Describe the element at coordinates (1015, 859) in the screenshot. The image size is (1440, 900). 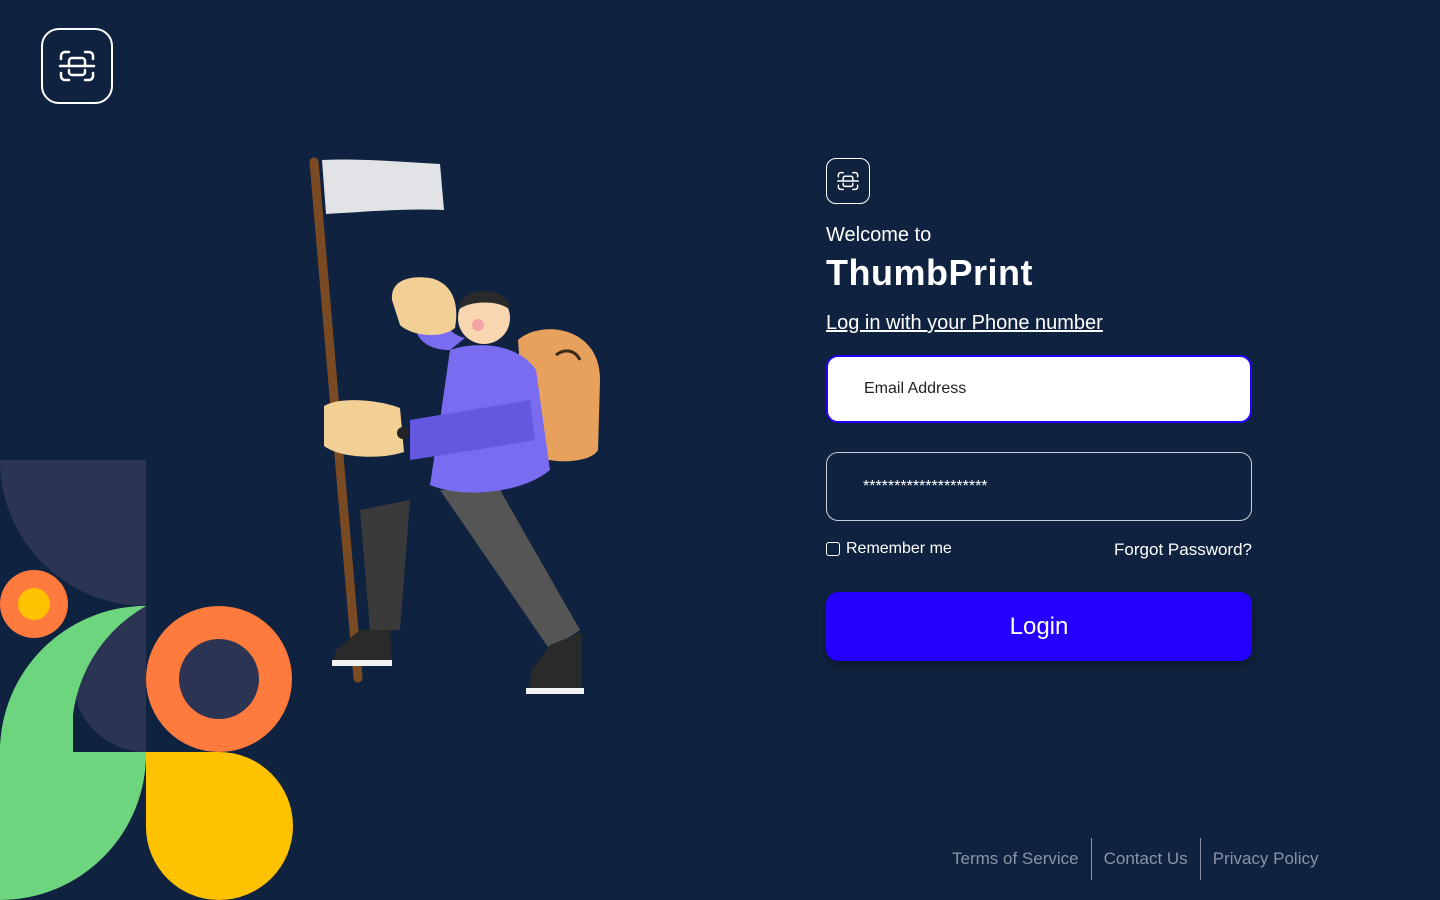
I see `terms-link: Terms of Service` at that location.